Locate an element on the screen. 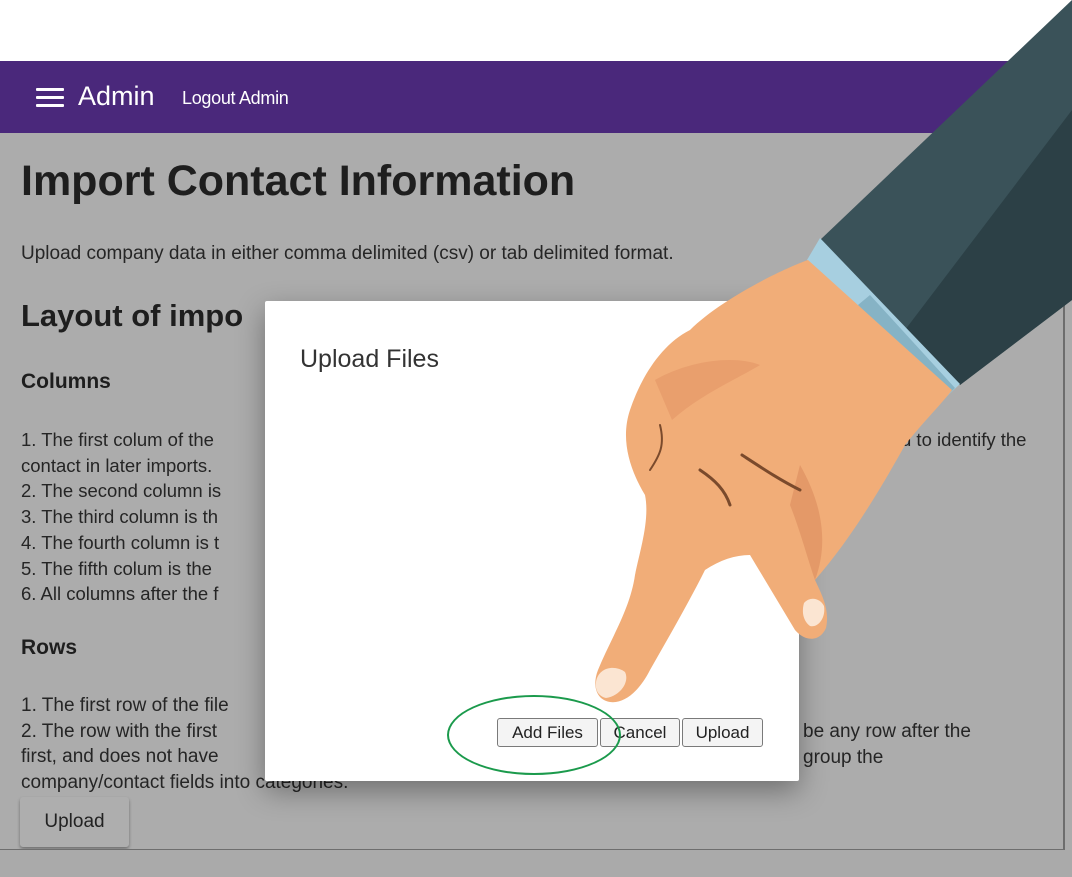 This screenshot has width=1072, height=877. columns-line: 6. All columns after the f is located at coordinates (120, 594).